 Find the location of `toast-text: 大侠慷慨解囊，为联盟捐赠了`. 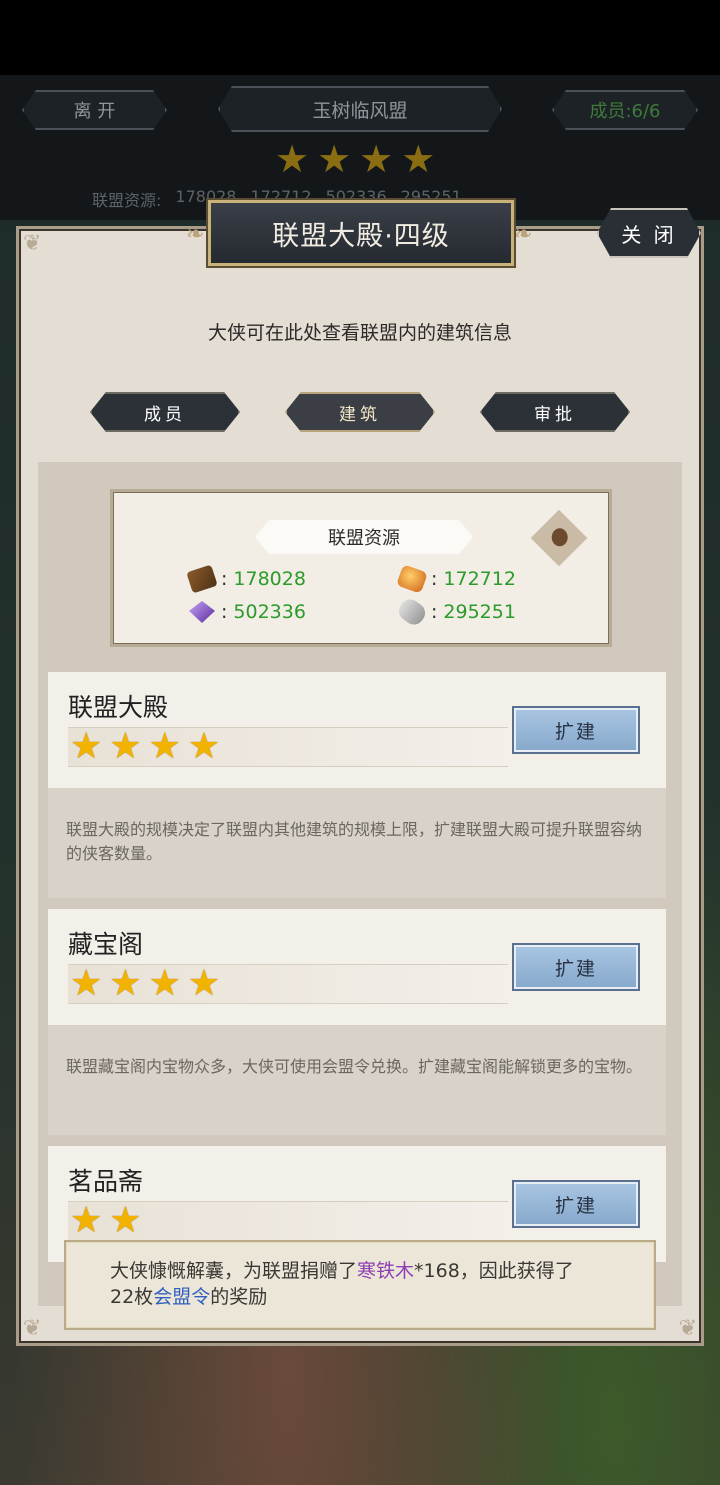

toast-text: 大侠慷慨解囊，为联盟捐赠了 is located at coordinates (234, 1271).